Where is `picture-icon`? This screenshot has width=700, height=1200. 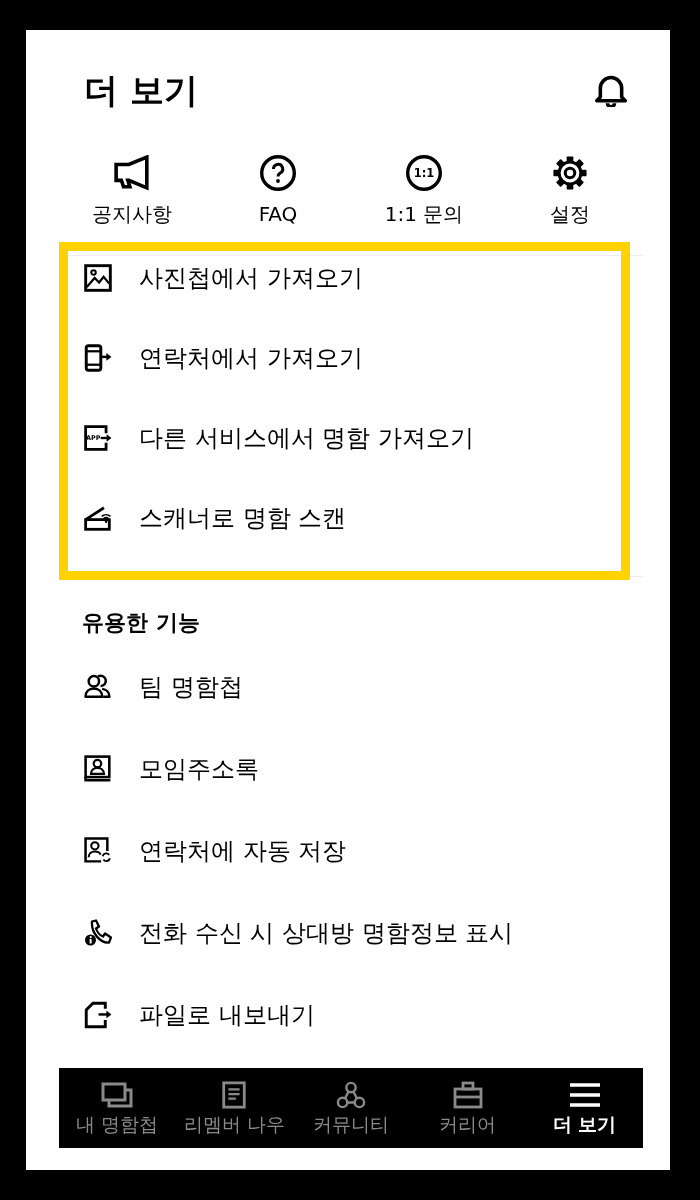 picture-icon is located at coordinates (98, 278).